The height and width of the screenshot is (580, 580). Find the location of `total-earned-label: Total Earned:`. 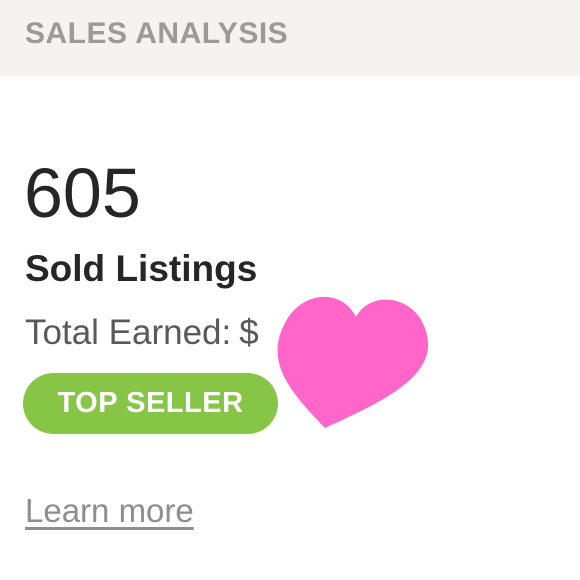

total-earned-label: Total Earned: is located at coordinates (128, 332).